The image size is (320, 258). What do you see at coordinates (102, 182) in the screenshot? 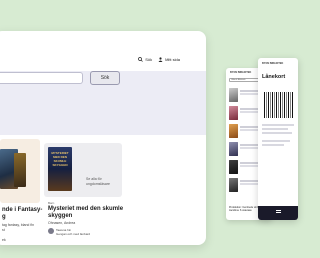
I see `see-all-link: Se alla för ungdomsläsare` at bounding box center [102, 182].